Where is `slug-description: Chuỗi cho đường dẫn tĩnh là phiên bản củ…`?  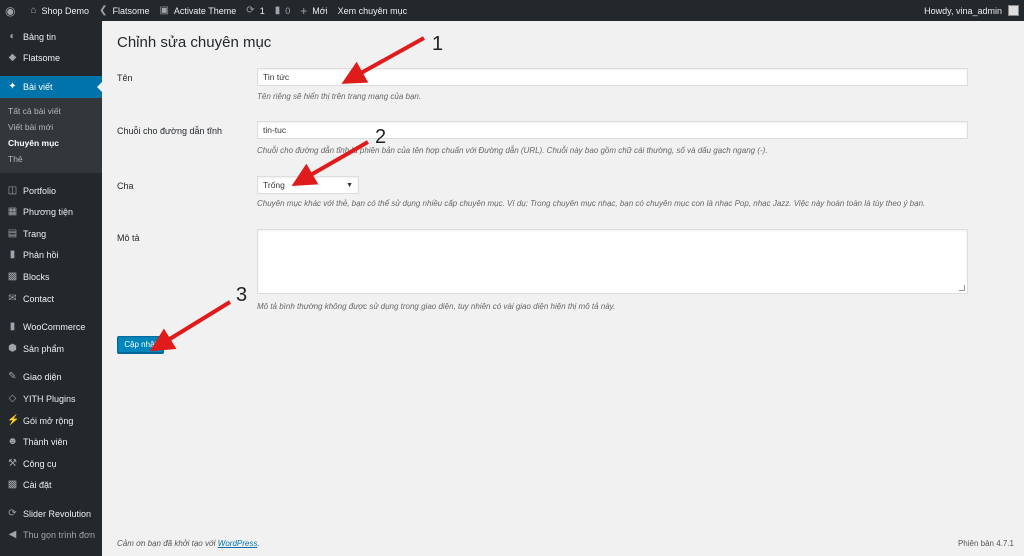
slug-description: Chuỗi cho đường dẫn tĩnh là phiên bản củ… is located at coordinates (512, 150).